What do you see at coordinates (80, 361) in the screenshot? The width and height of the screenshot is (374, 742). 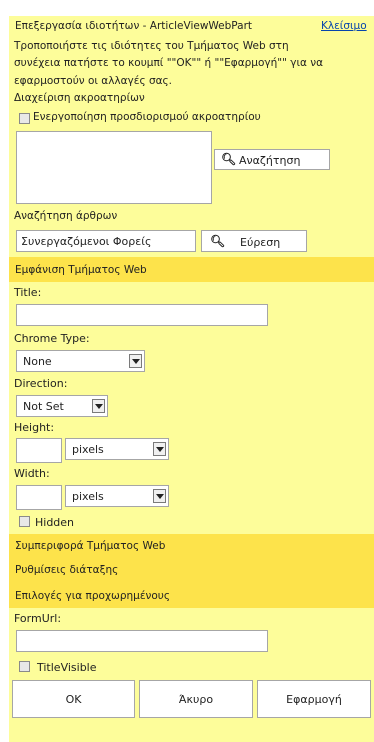 I see `chrome-type-select: None` at bounding box center [80, 361].